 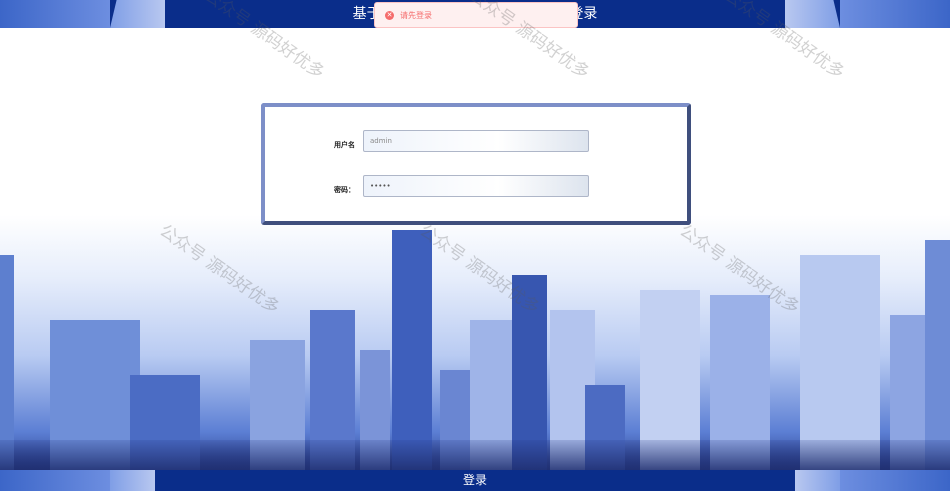 What do you see at coordinates (132, 480) in the screenshot?
I see `footer-decoration-left-inner` at bounding box center [132, 480].